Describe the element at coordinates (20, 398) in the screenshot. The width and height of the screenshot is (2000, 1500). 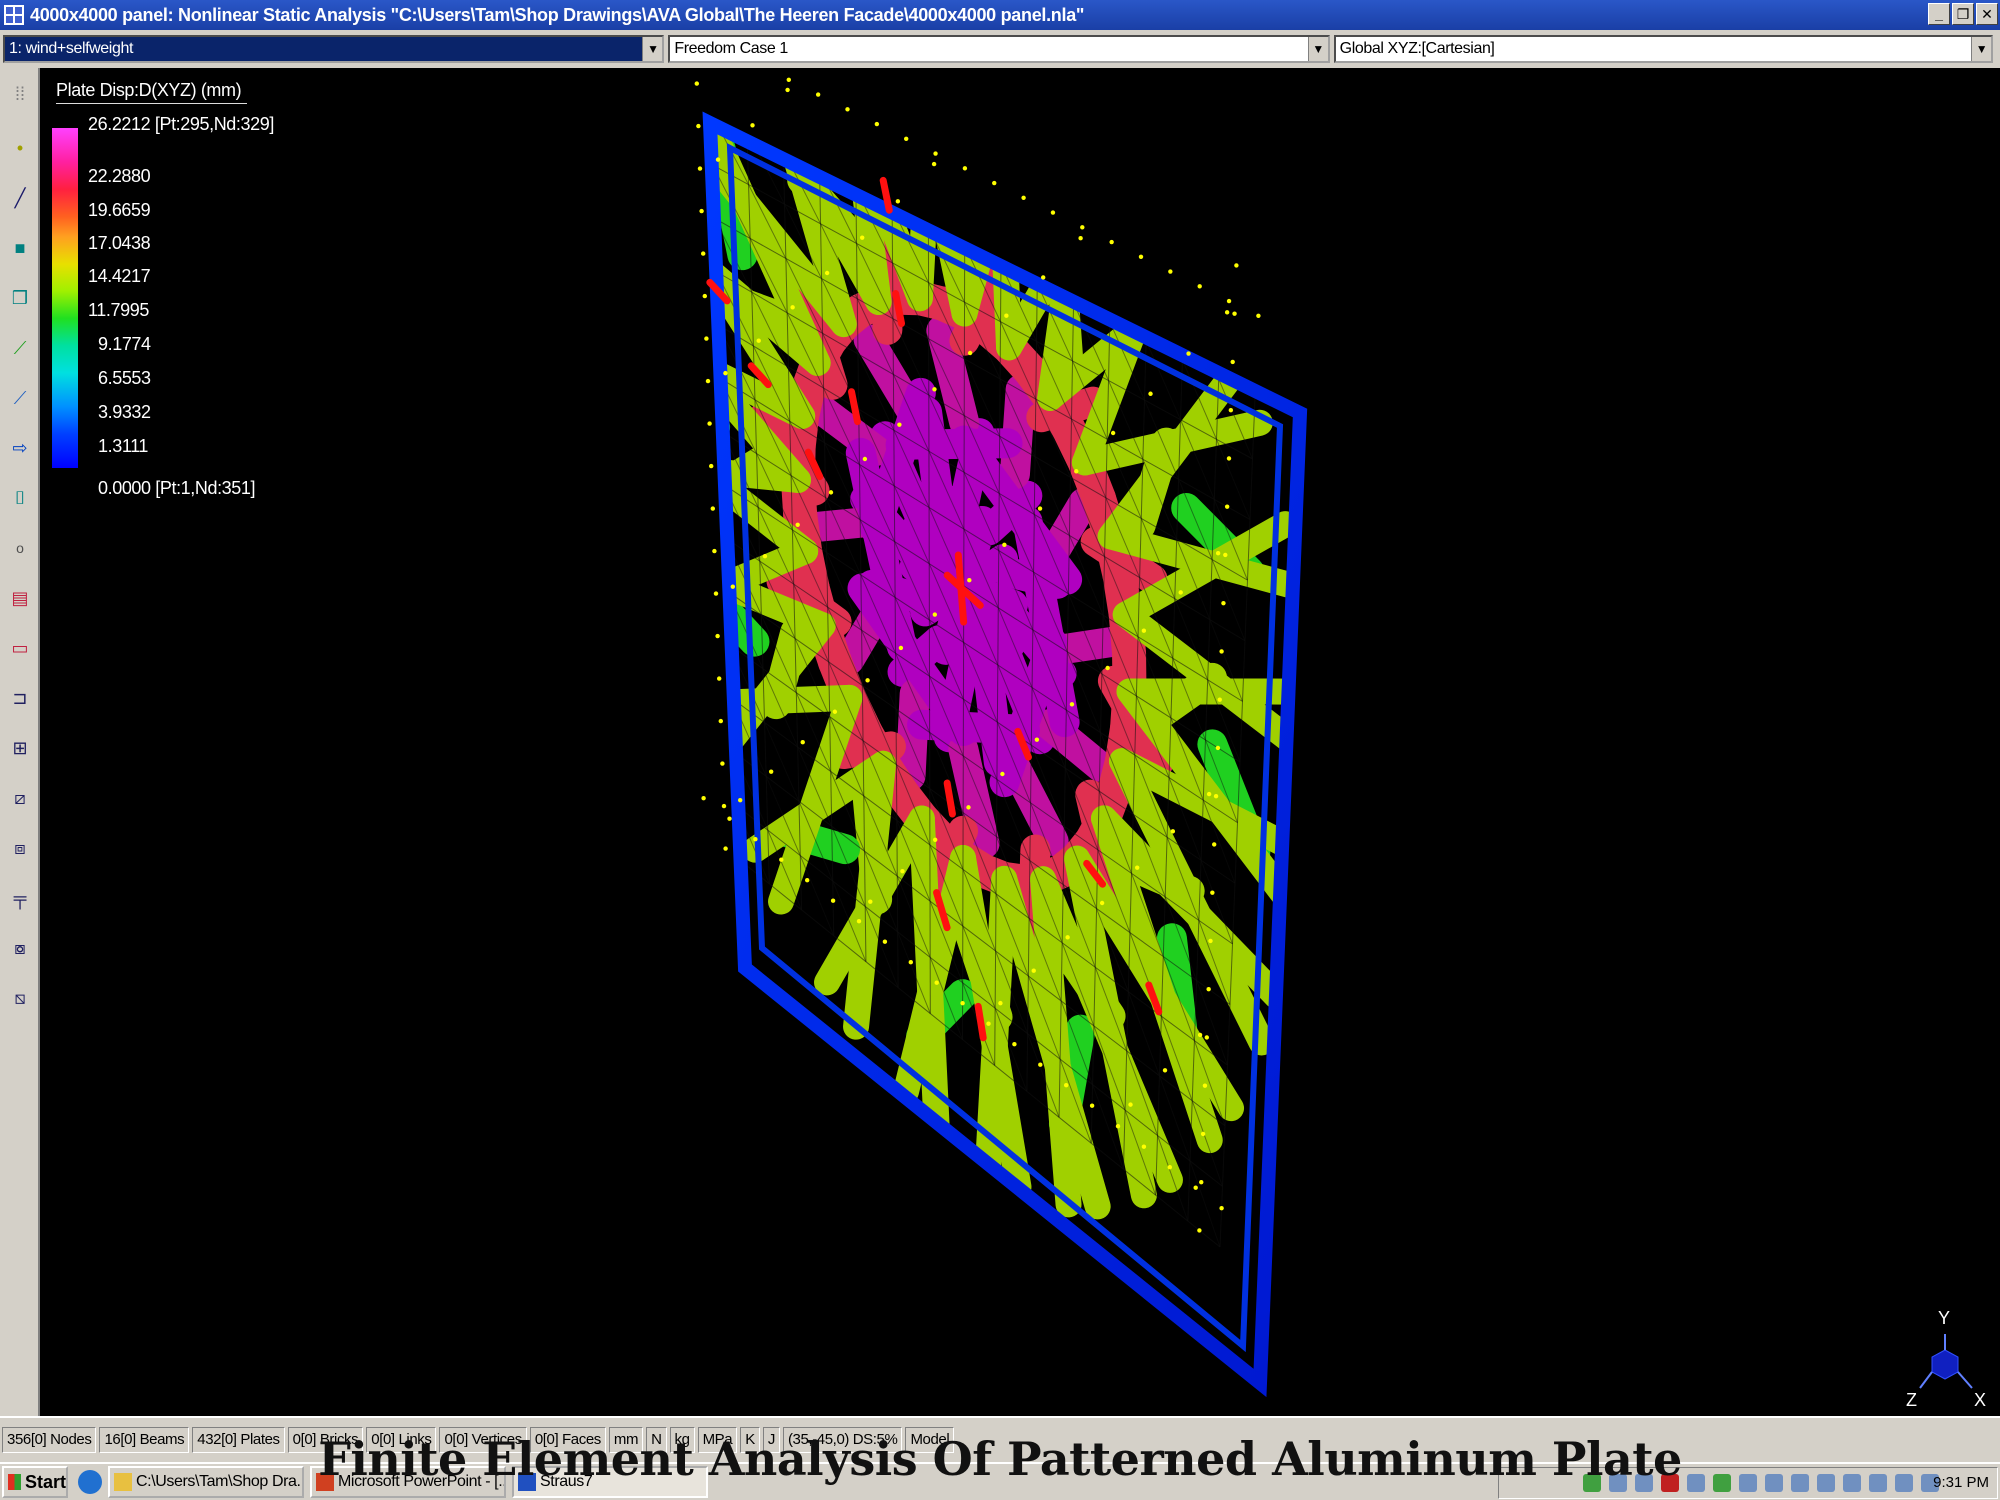
I see `attribute-tool-icon: ⟋` at that location.